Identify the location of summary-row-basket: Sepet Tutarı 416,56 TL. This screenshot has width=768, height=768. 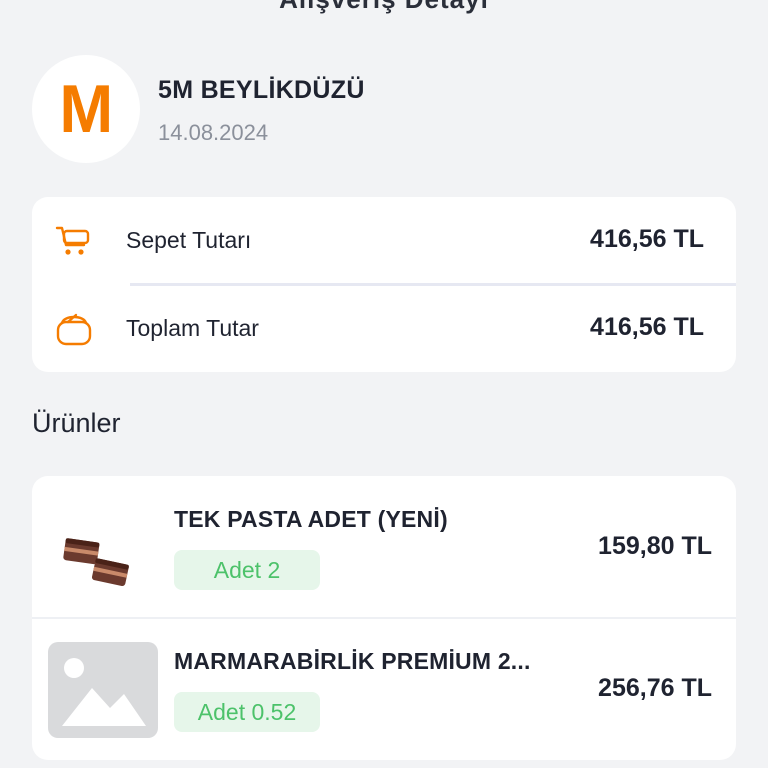
(384, 241).